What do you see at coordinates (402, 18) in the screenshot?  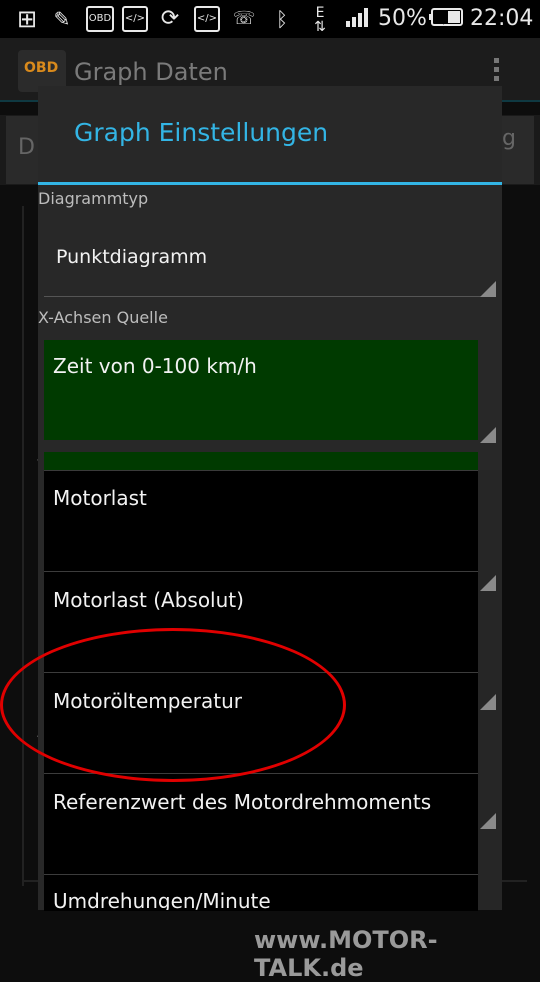 I see `battery-percent: 50%` at bounding box center [402, 18].